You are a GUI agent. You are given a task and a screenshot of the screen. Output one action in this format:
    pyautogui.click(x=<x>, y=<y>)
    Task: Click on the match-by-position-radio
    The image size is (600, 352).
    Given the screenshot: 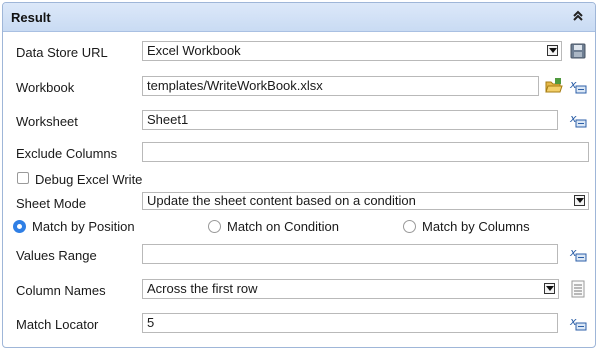 What is the action you would take?
    pyautogui.click(x=19, y=226)
    